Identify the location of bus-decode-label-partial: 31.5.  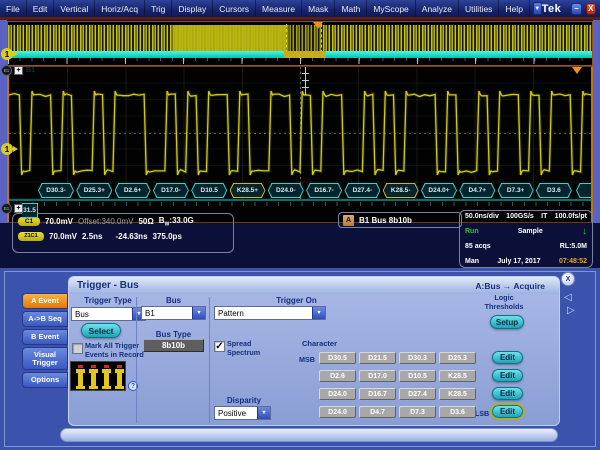
(30, 210).